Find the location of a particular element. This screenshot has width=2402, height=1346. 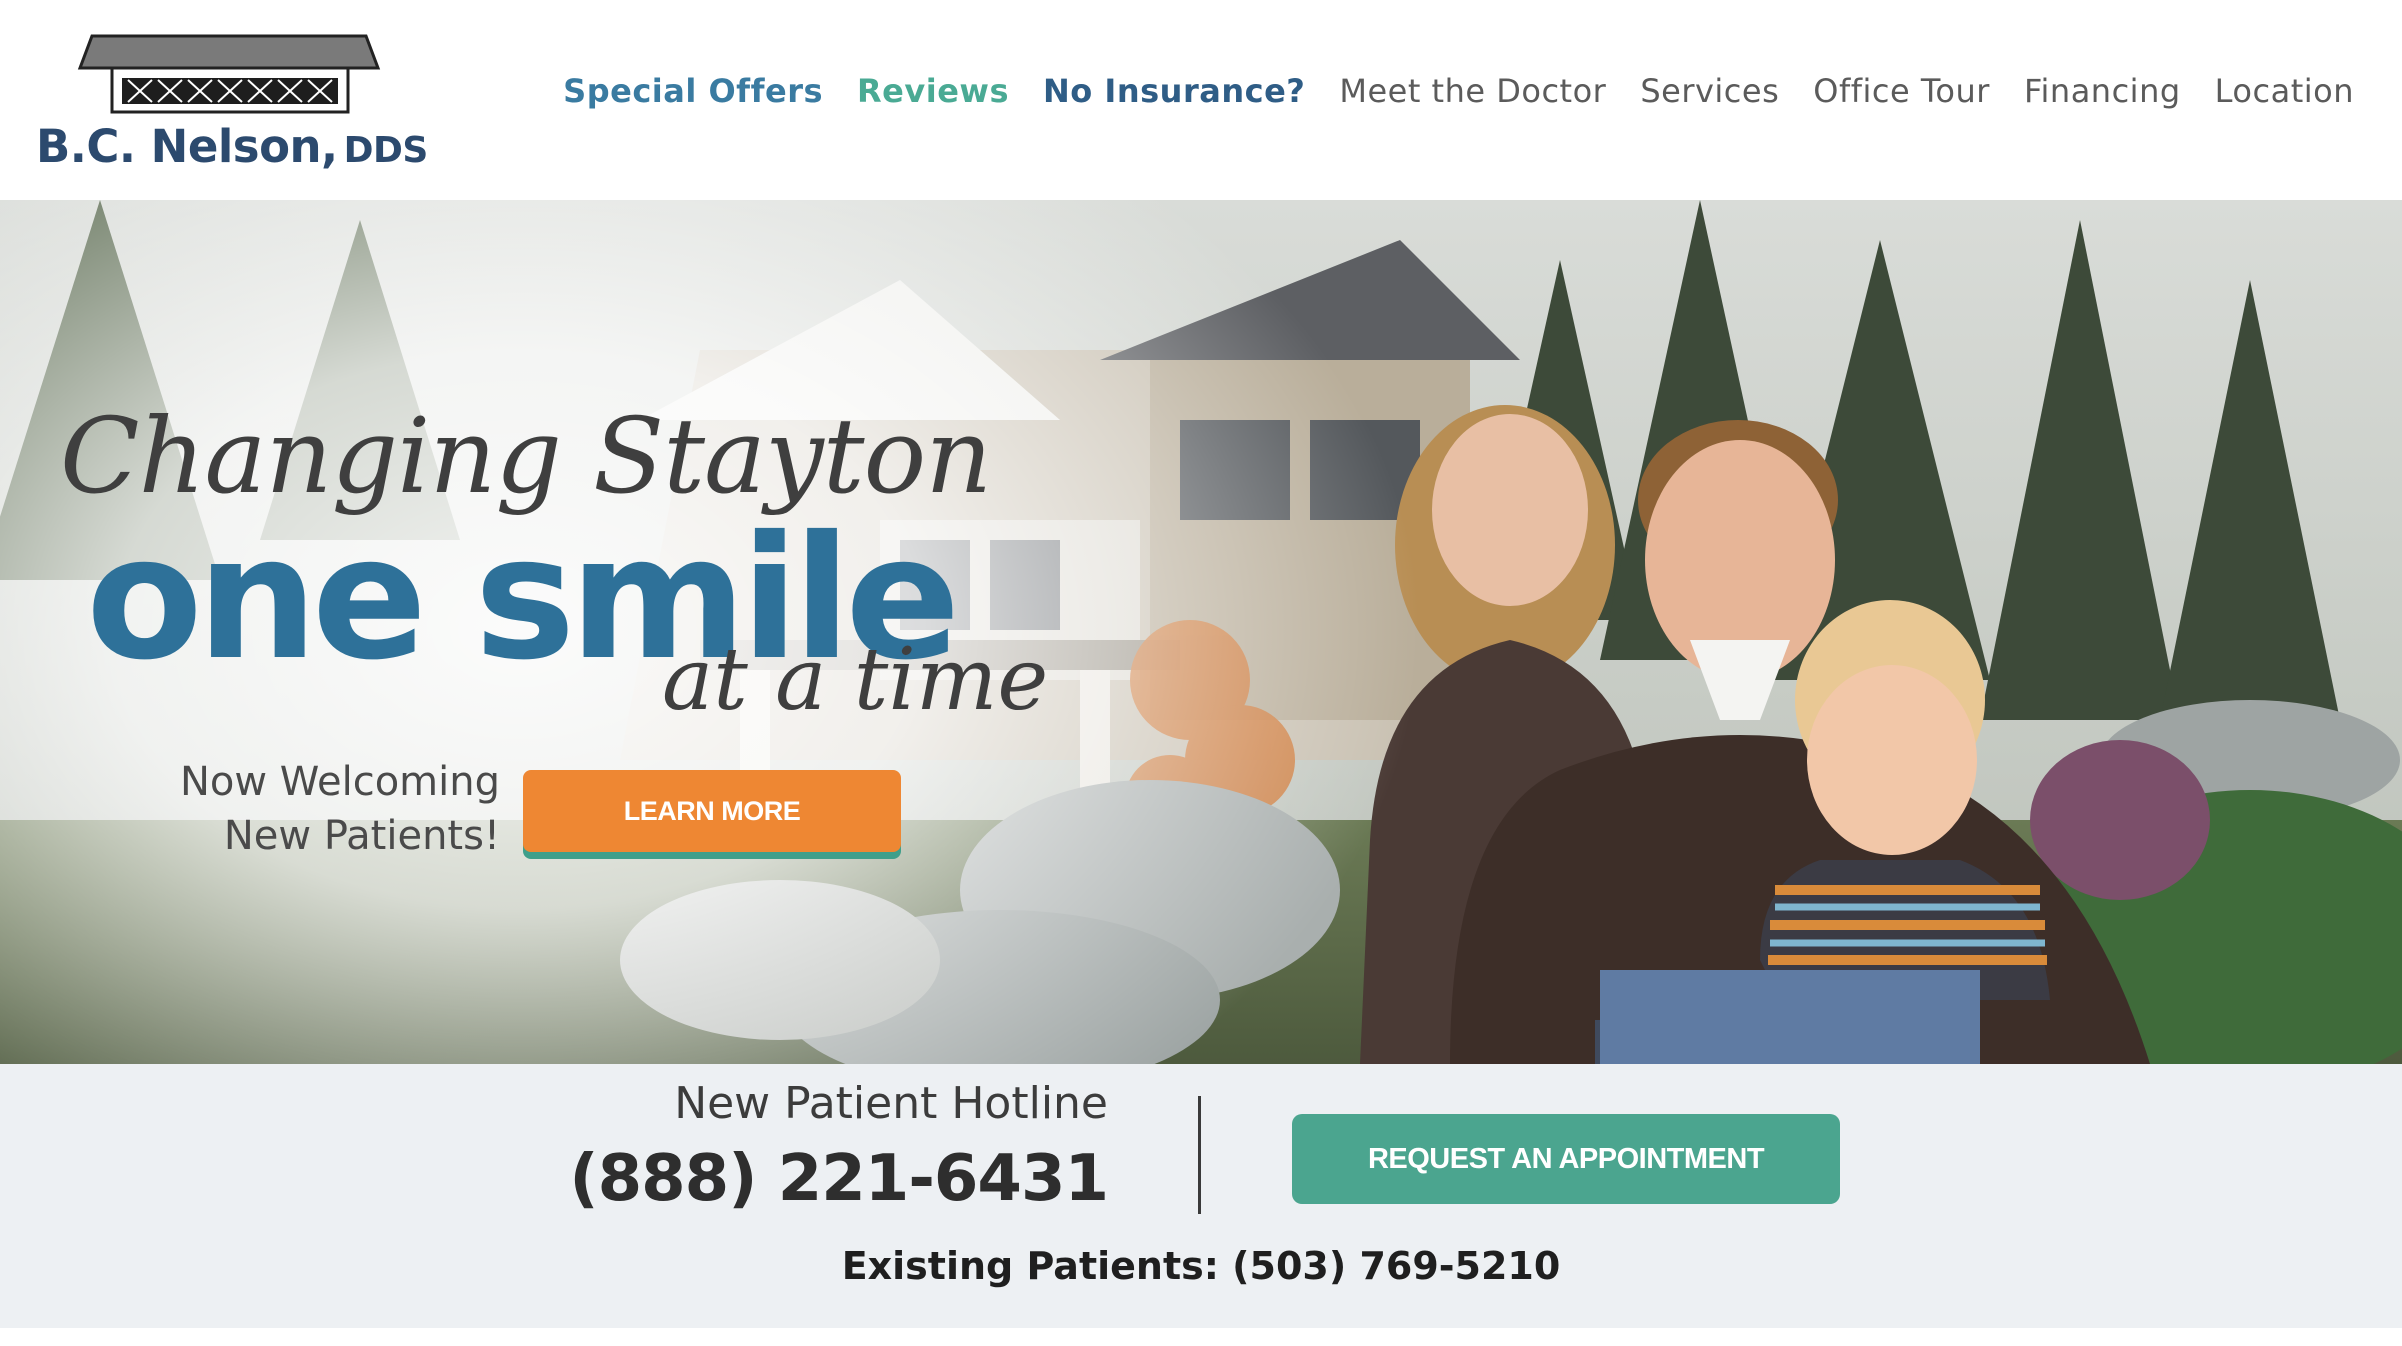

nav-no-insurance: No Insurance? is located at coordinates (1174, 91).